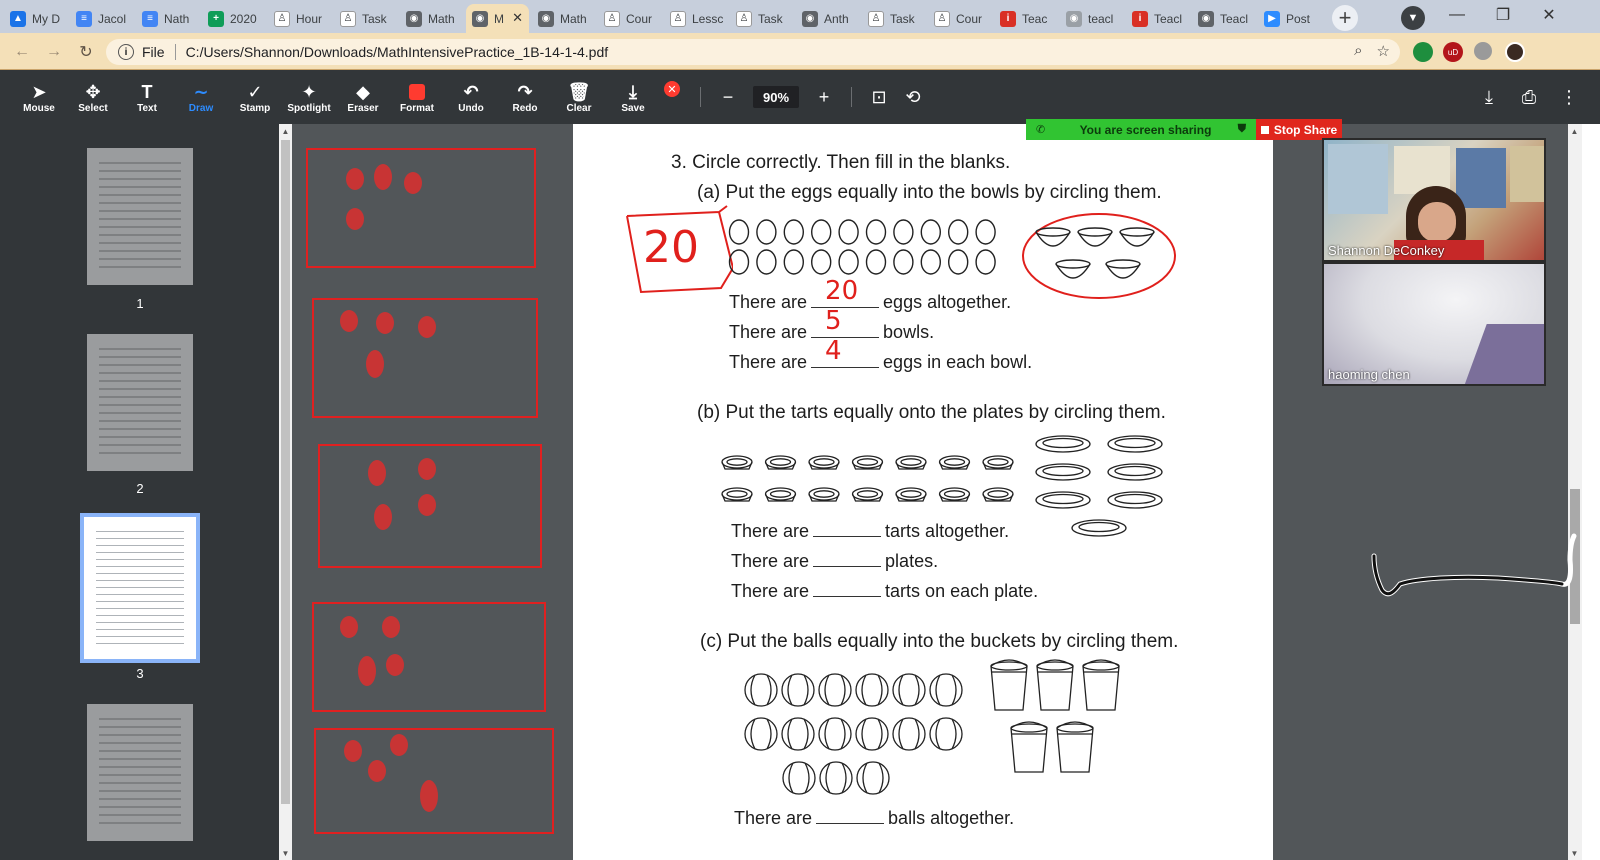 Image resolution: width=1600 pixels, height=860 pixels. What do you see at coordinates (233, 18) in the screenshot?
I see `browser-tab: +2020` at bounding box center [233, 18].